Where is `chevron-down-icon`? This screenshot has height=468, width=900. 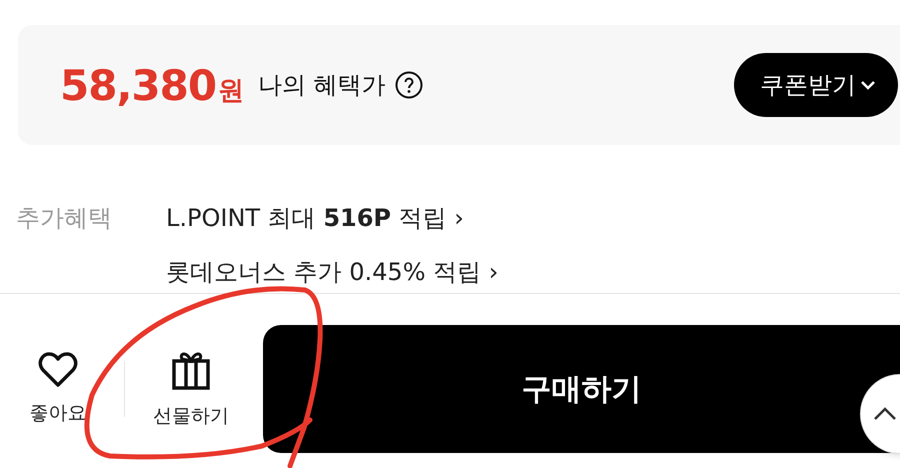
chevron-down-icon is located at coordinates (868, 85).